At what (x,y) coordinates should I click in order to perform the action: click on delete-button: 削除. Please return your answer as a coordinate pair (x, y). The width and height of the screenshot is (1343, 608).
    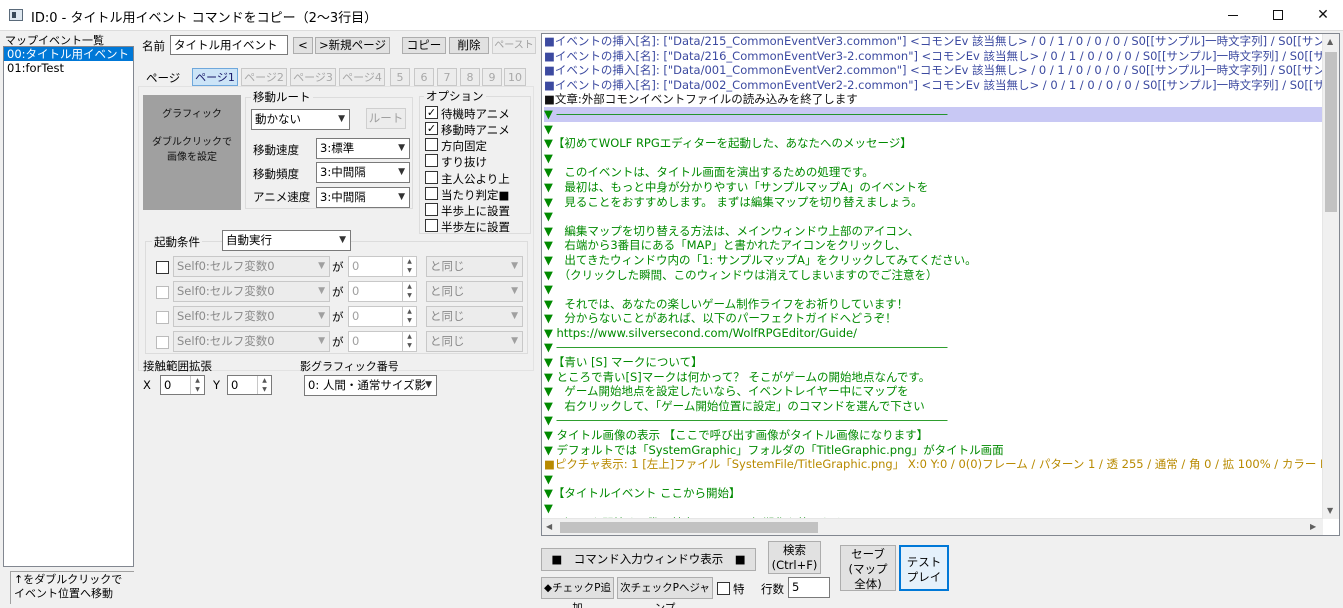
    Looking at the image, I should click on (469, 45).